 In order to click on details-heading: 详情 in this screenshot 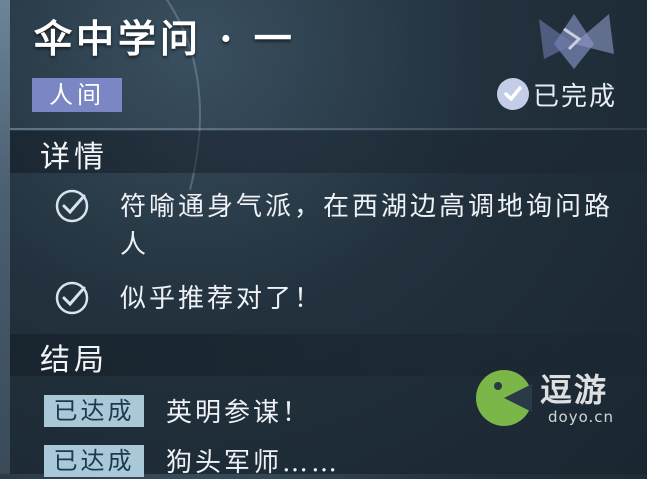, I will do `click(74, 157)`.